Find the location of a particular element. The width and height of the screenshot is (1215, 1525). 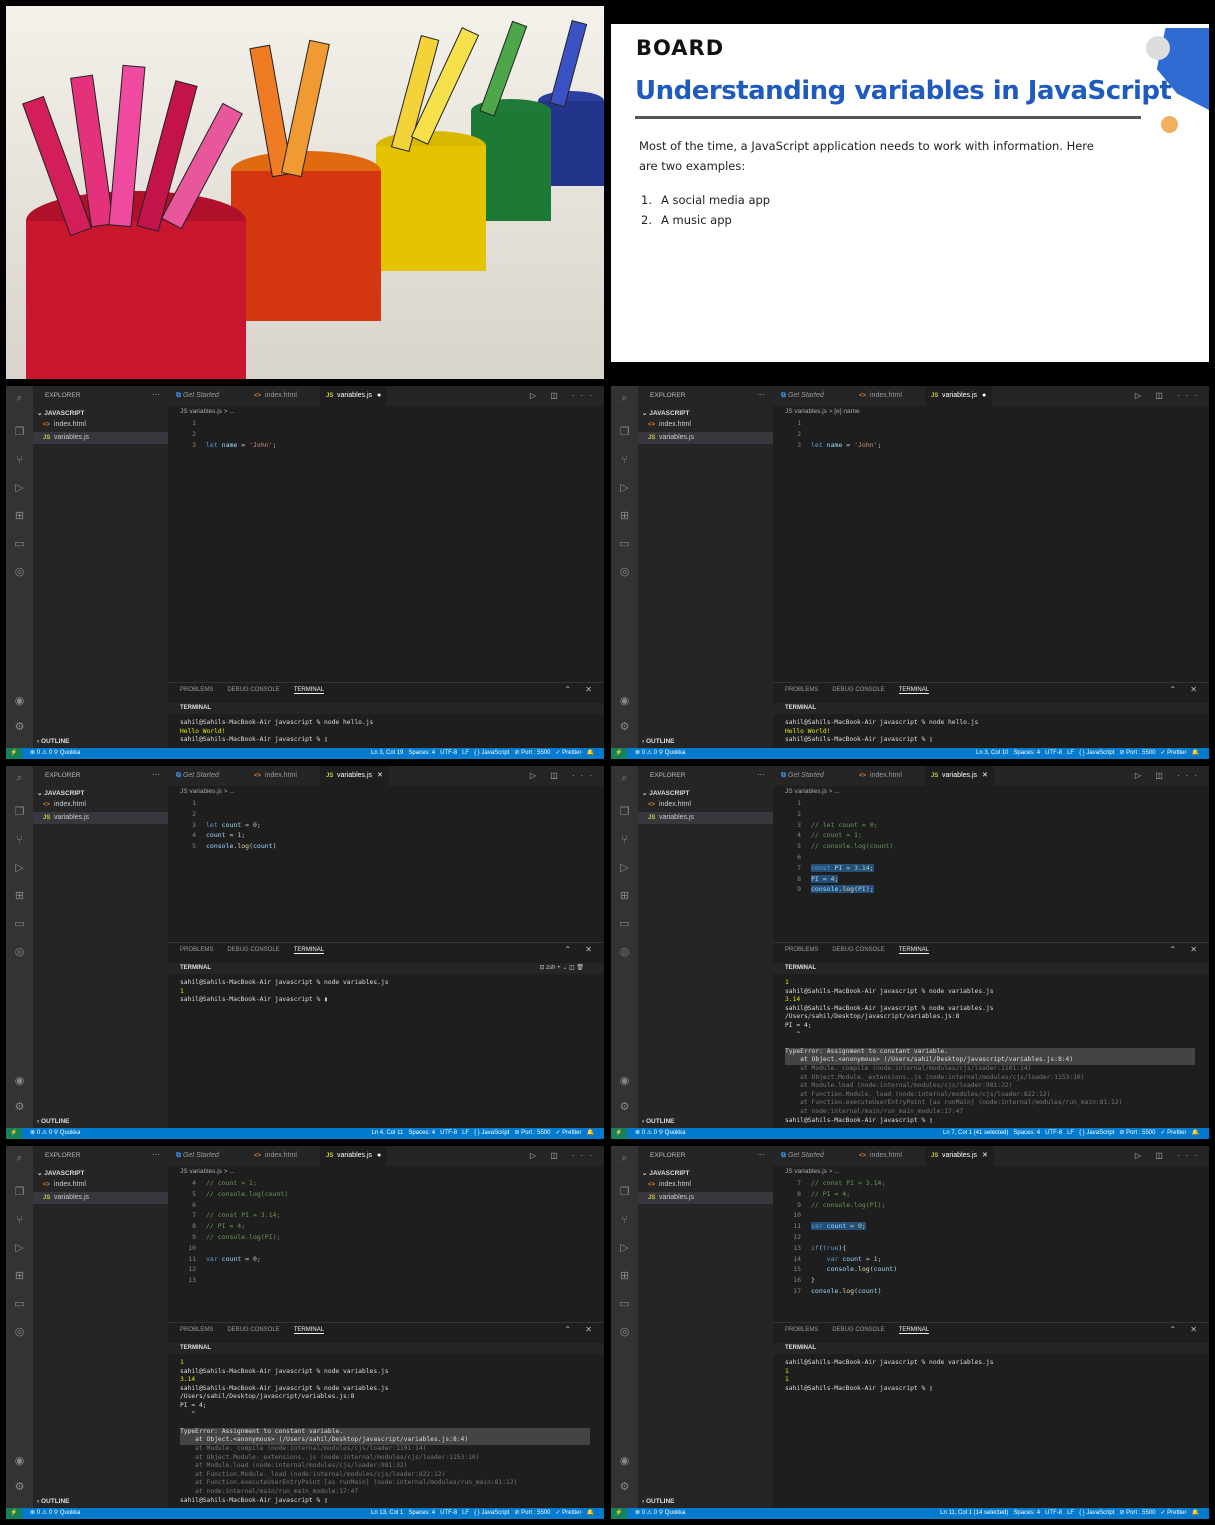

cursor-position: Ln 13, Col 1 is located at coordinates (387, 1513).